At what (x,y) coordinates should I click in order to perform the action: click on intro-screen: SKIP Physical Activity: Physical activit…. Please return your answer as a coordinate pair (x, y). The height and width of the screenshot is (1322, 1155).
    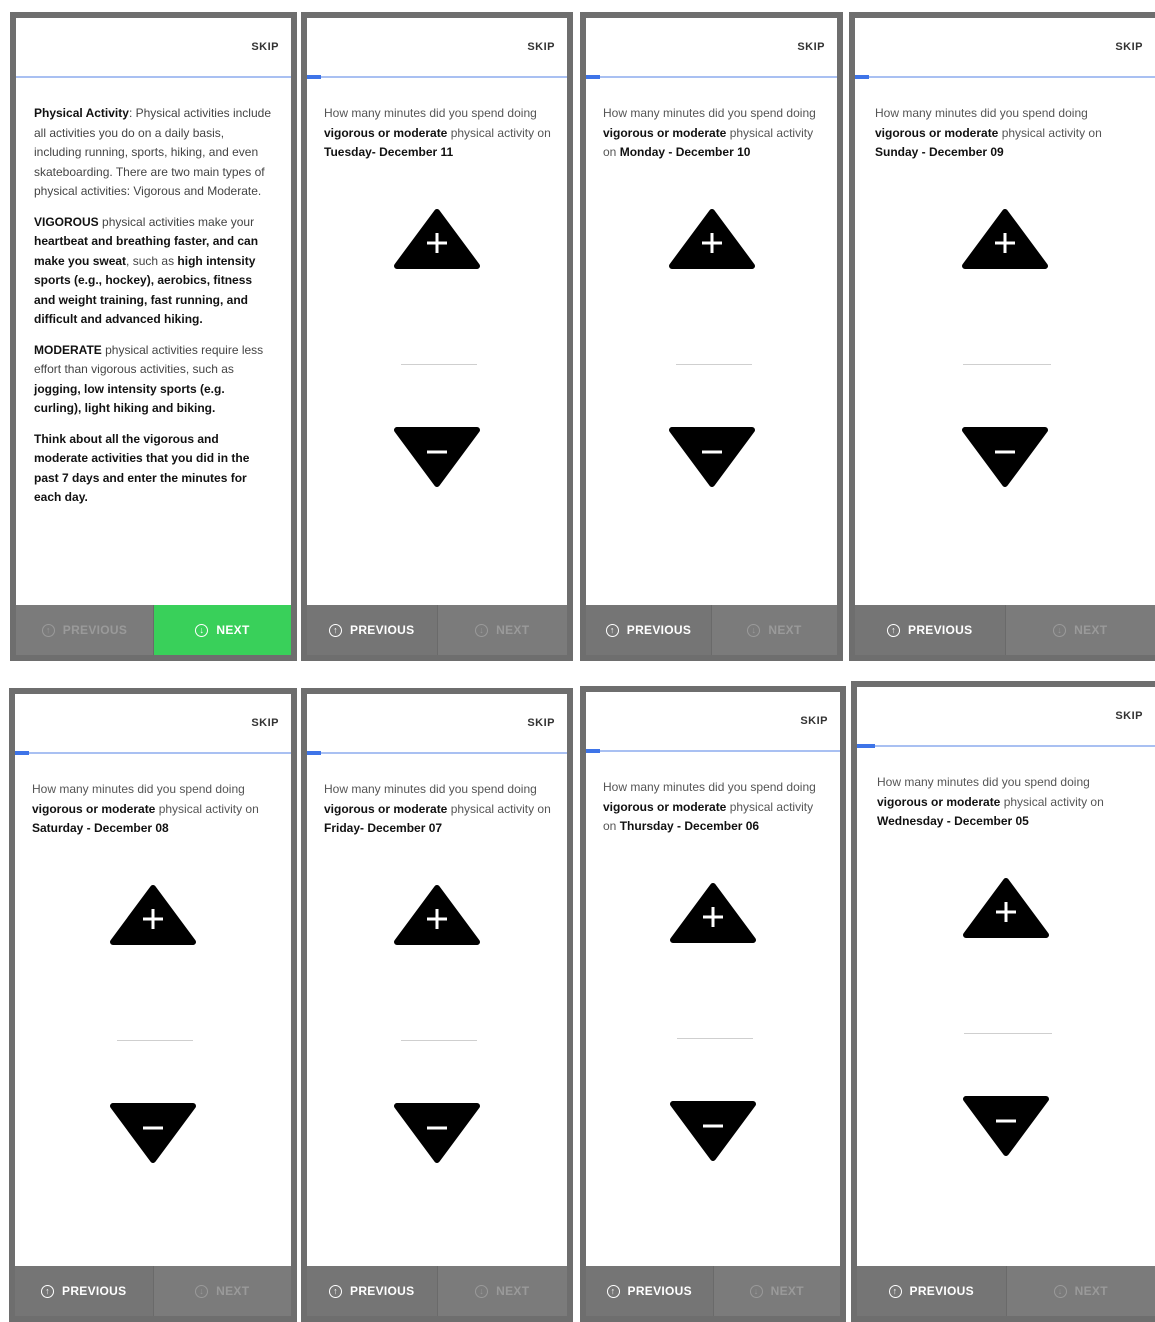
    Looking at the image, I should click on (153, 336).